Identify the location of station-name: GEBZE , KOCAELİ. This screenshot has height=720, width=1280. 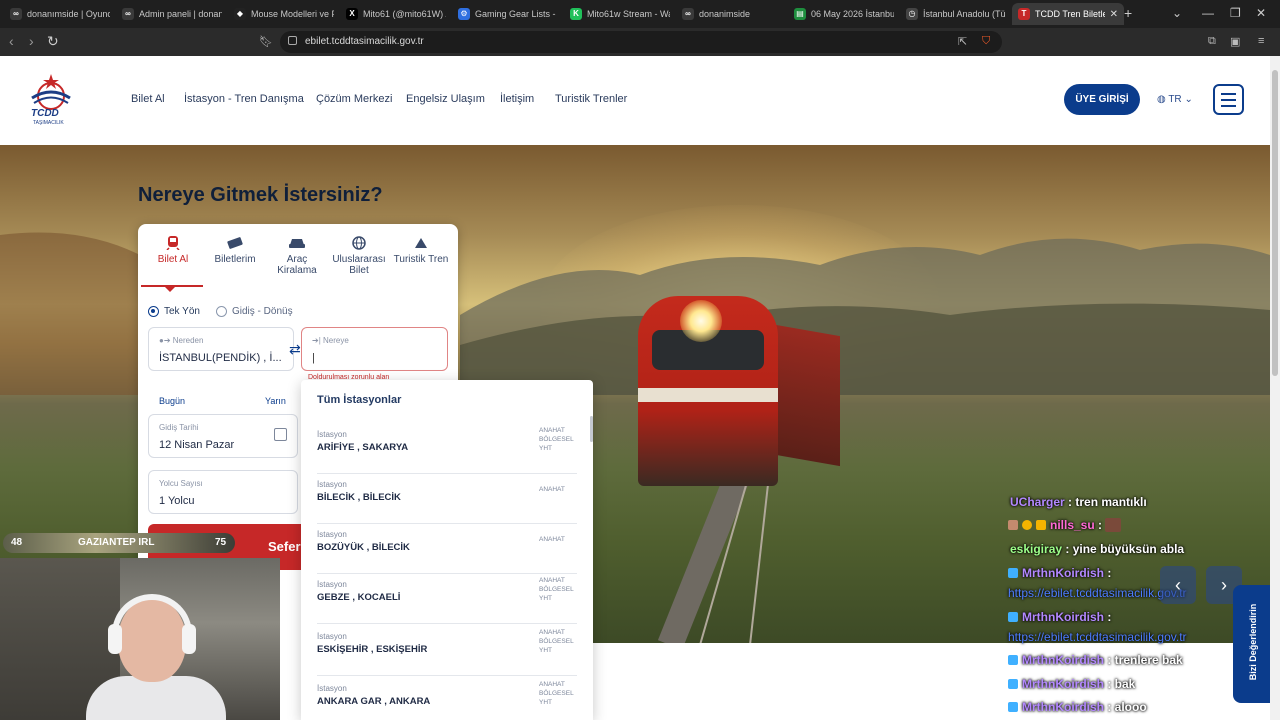
(359, 597).